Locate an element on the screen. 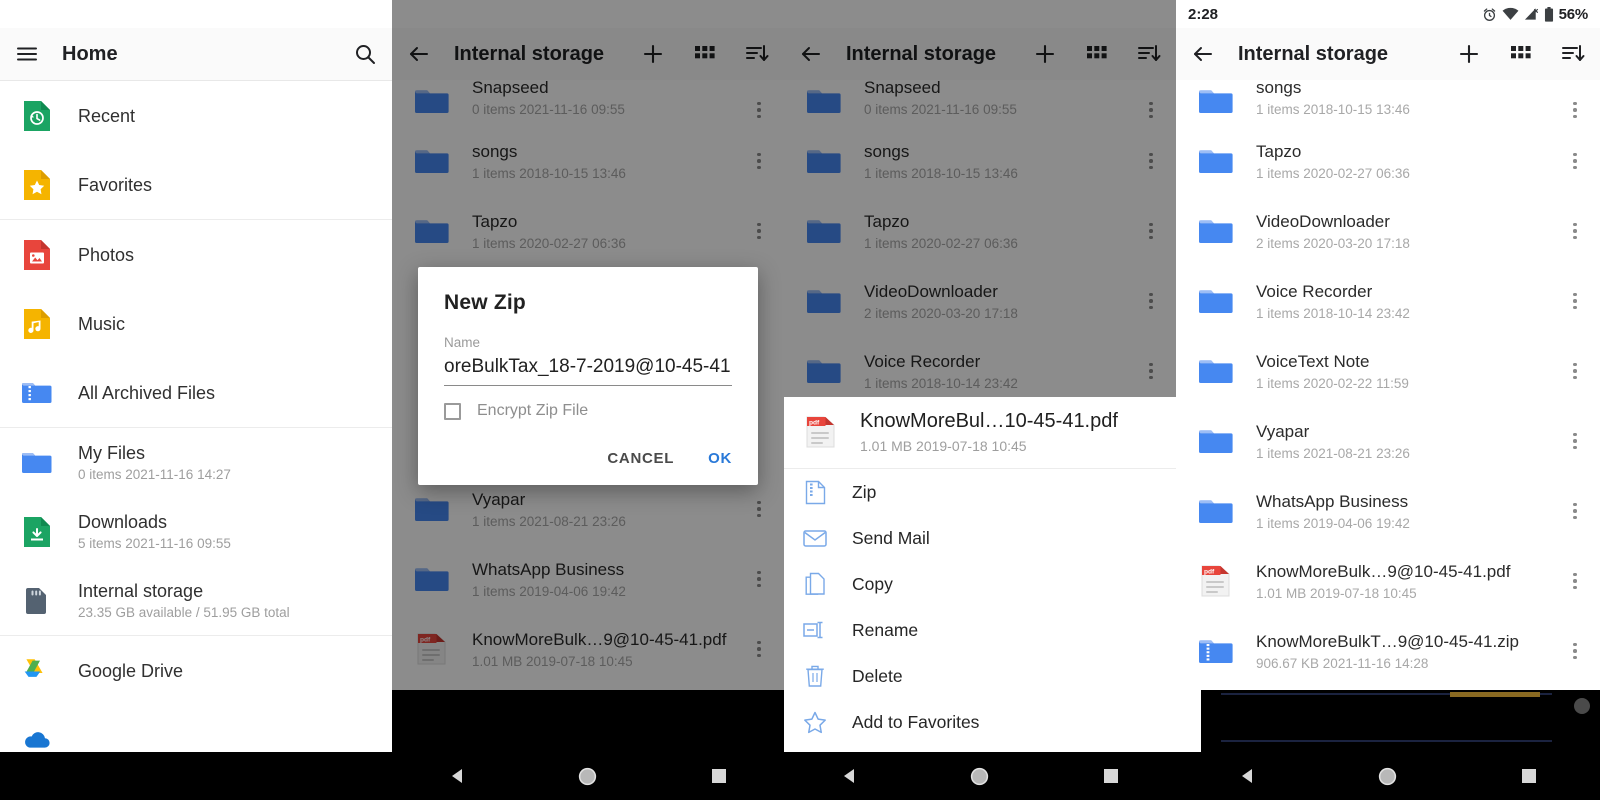 The width and height of the screenshot is (1600, 800). menu-item-copy: Copy is located at coordinates (980, 584).